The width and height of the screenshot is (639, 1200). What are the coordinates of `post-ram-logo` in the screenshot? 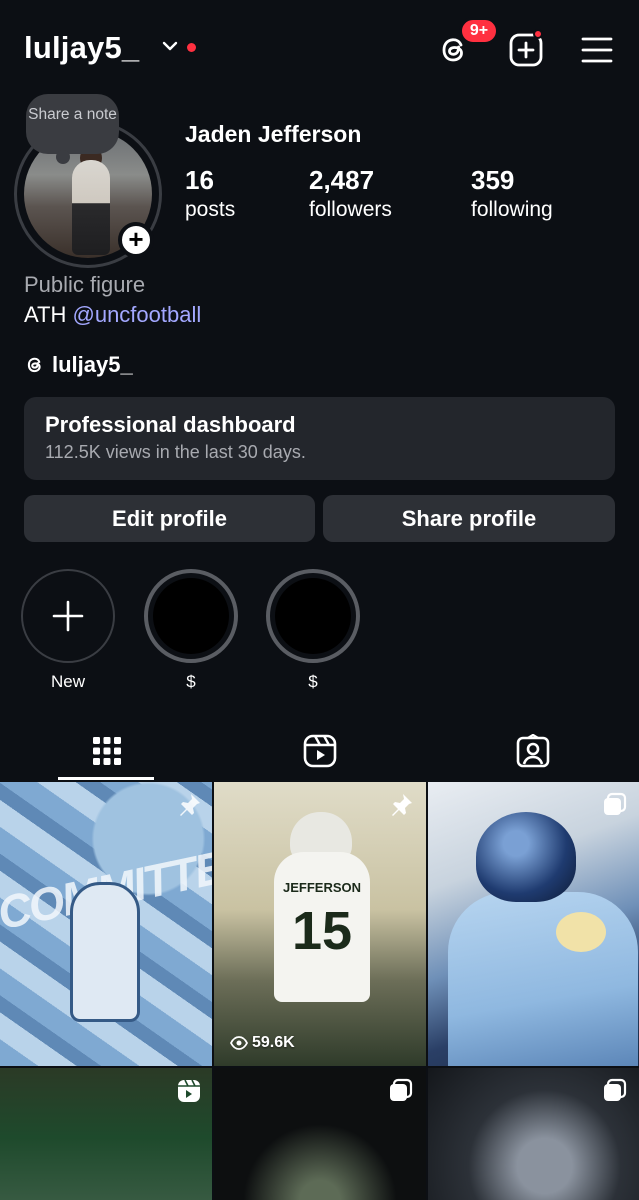 It's located at (581, 932).